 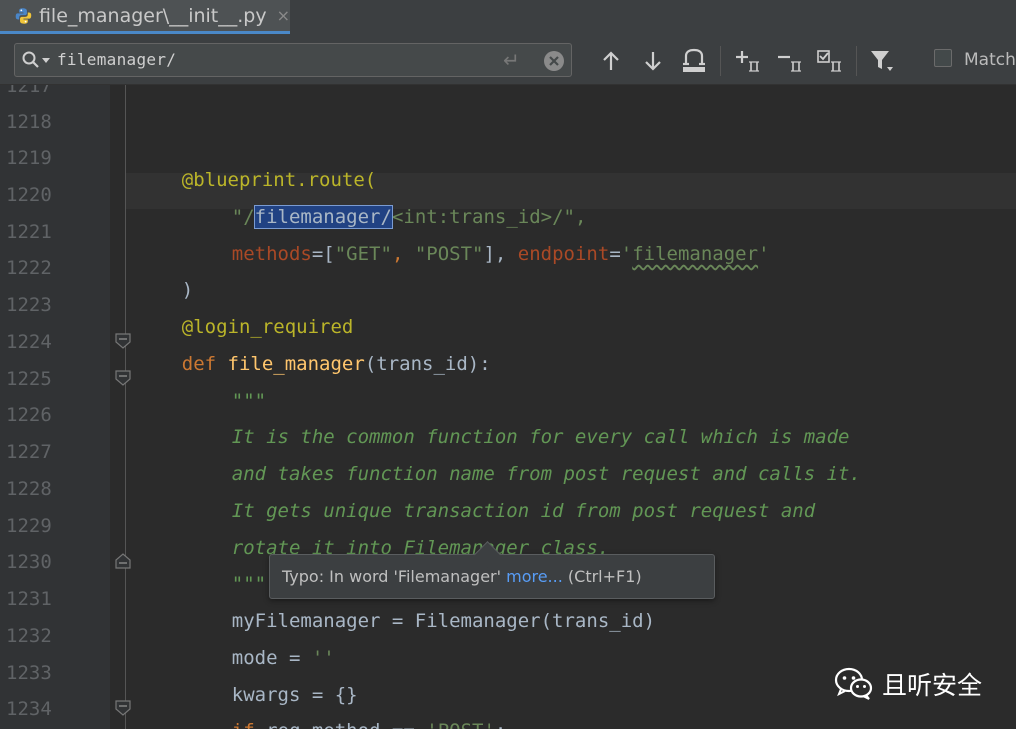 What do you see at coordinates (346, 724) in the screenshot?
I see `code-token: req.method ==` at bounding box center [346, 724].